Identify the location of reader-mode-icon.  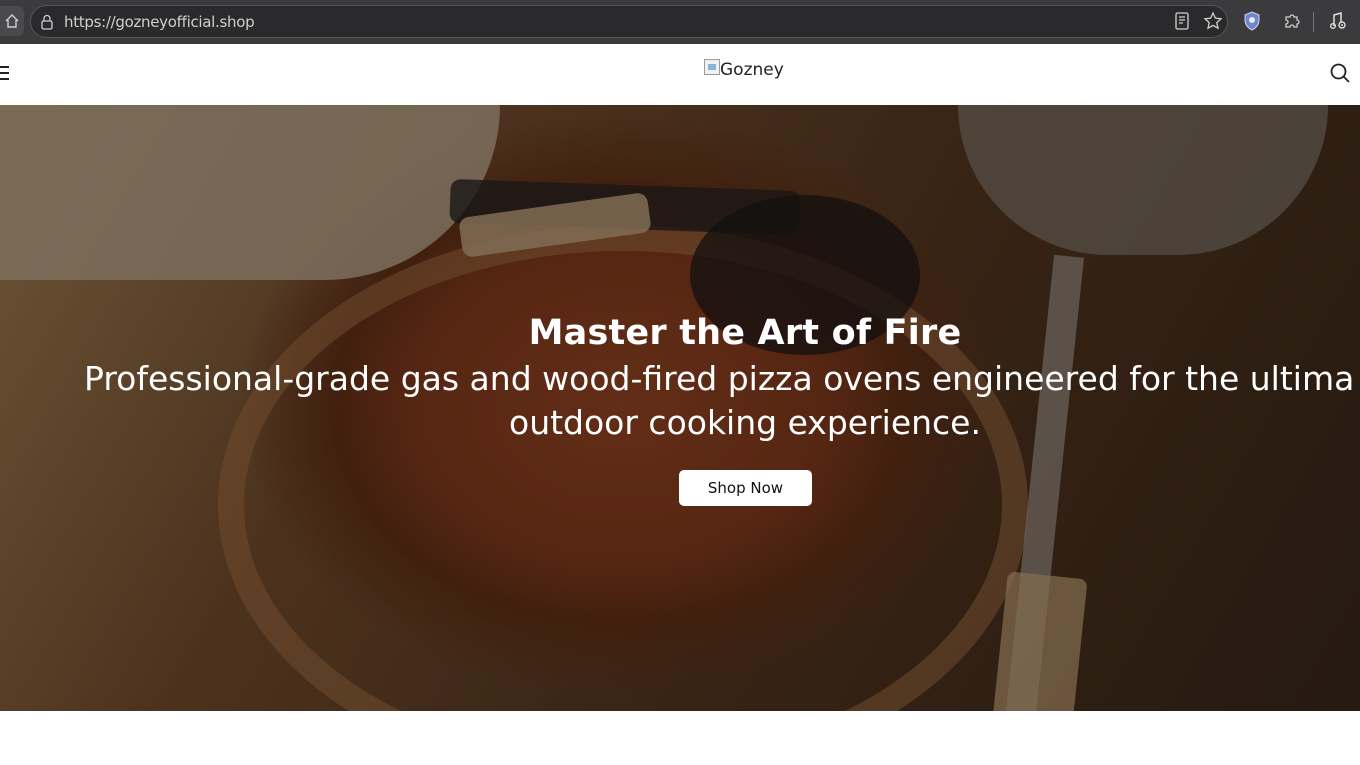
(1182, 21).